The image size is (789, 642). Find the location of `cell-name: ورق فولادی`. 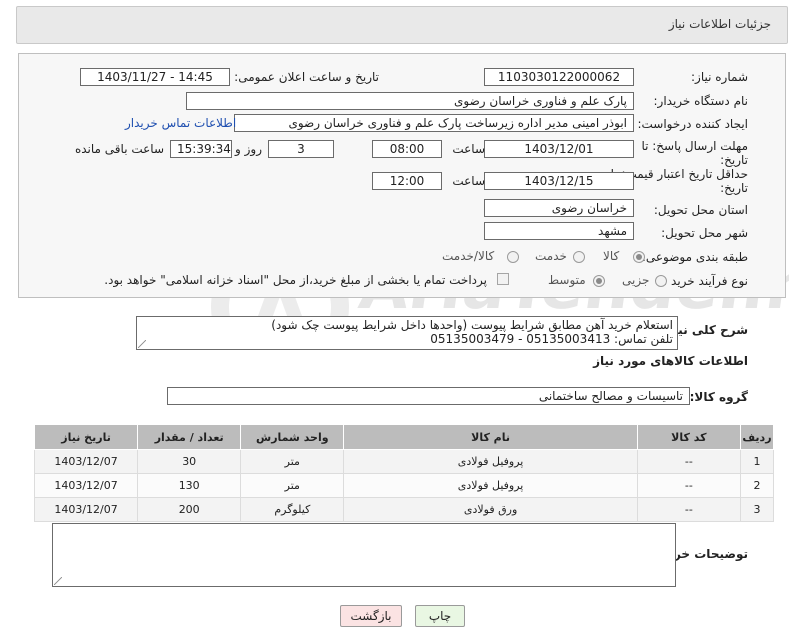

cell-name: ورق فولادی is located at coordinates (490, 509).